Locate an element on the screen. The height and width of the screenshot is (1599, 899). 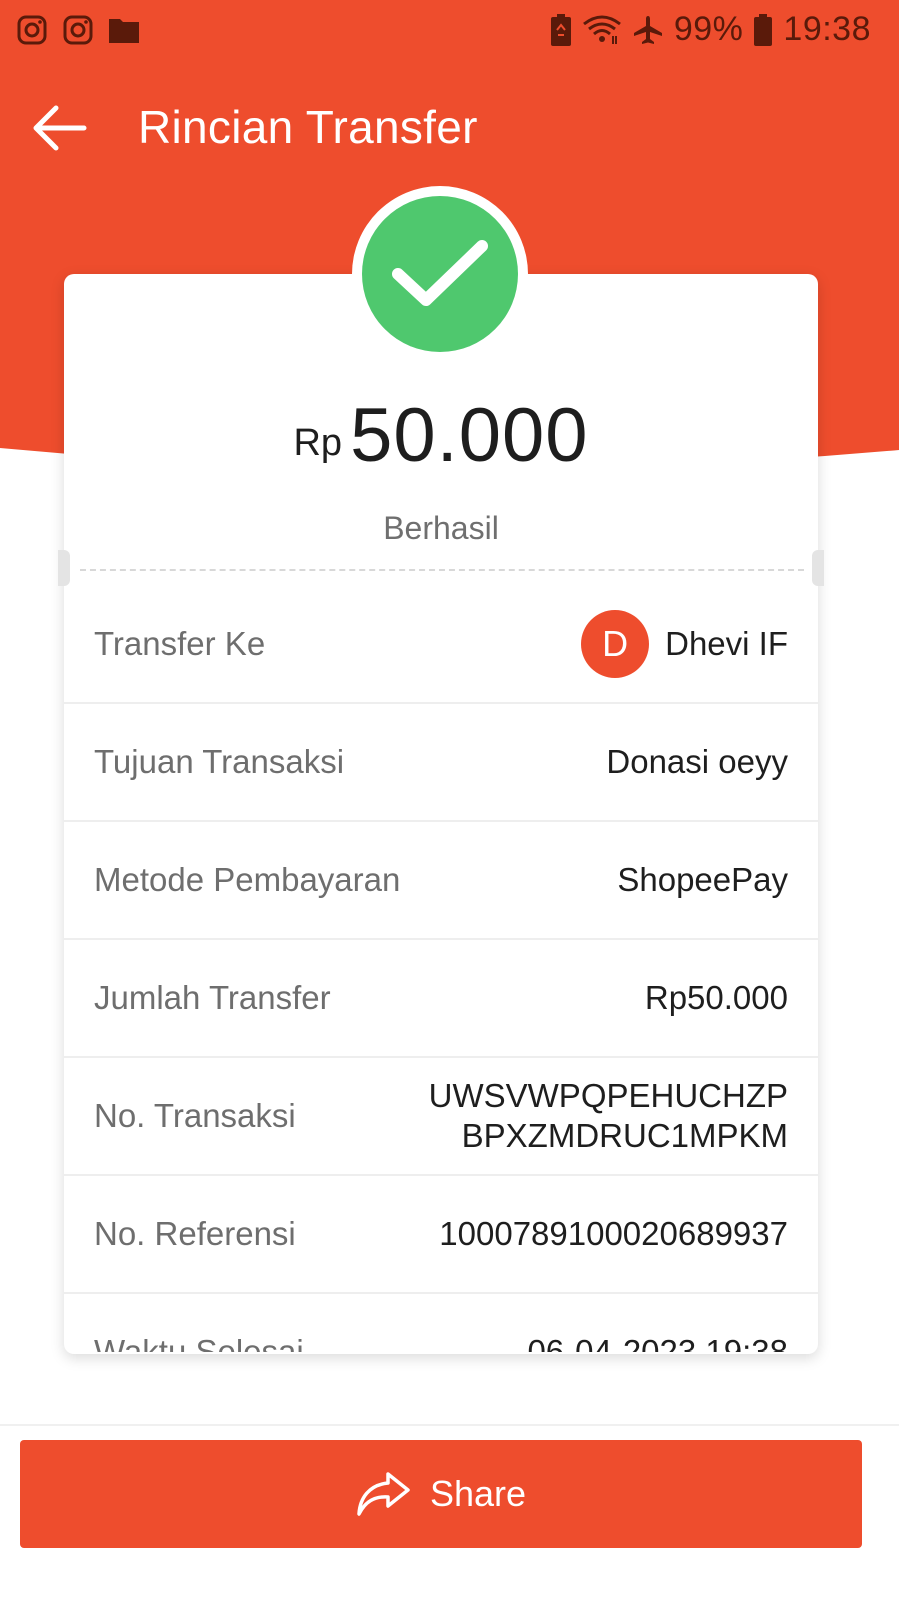
airplane-mode-icon is located at coordinates (647, 29).